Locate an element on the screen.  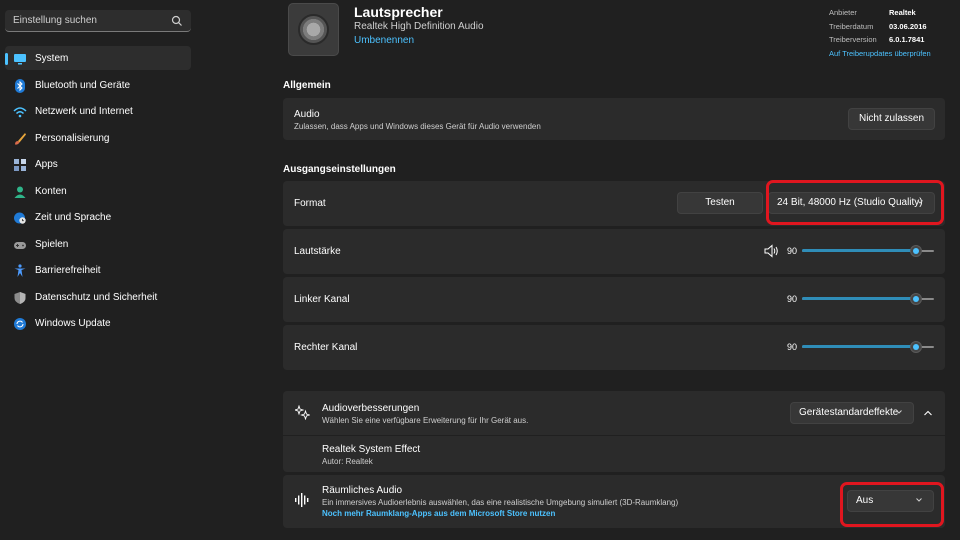
volume-slider is located at coordinates (868, 251).